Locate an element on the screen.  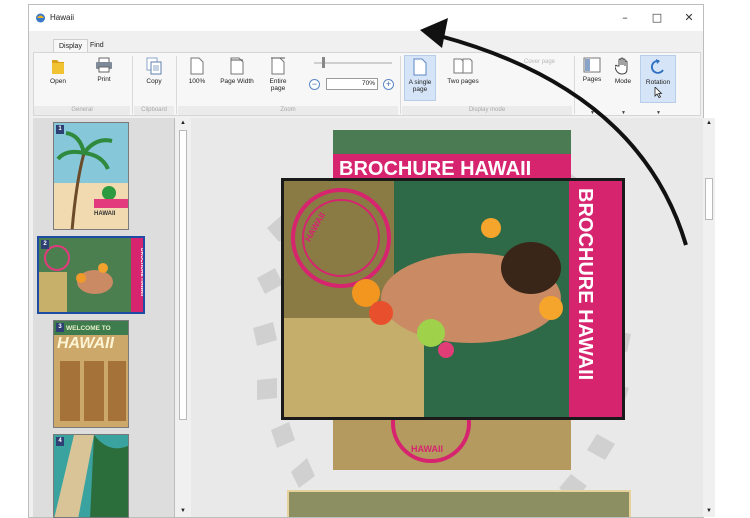
copy-icon is located at coordinates (154, 66).